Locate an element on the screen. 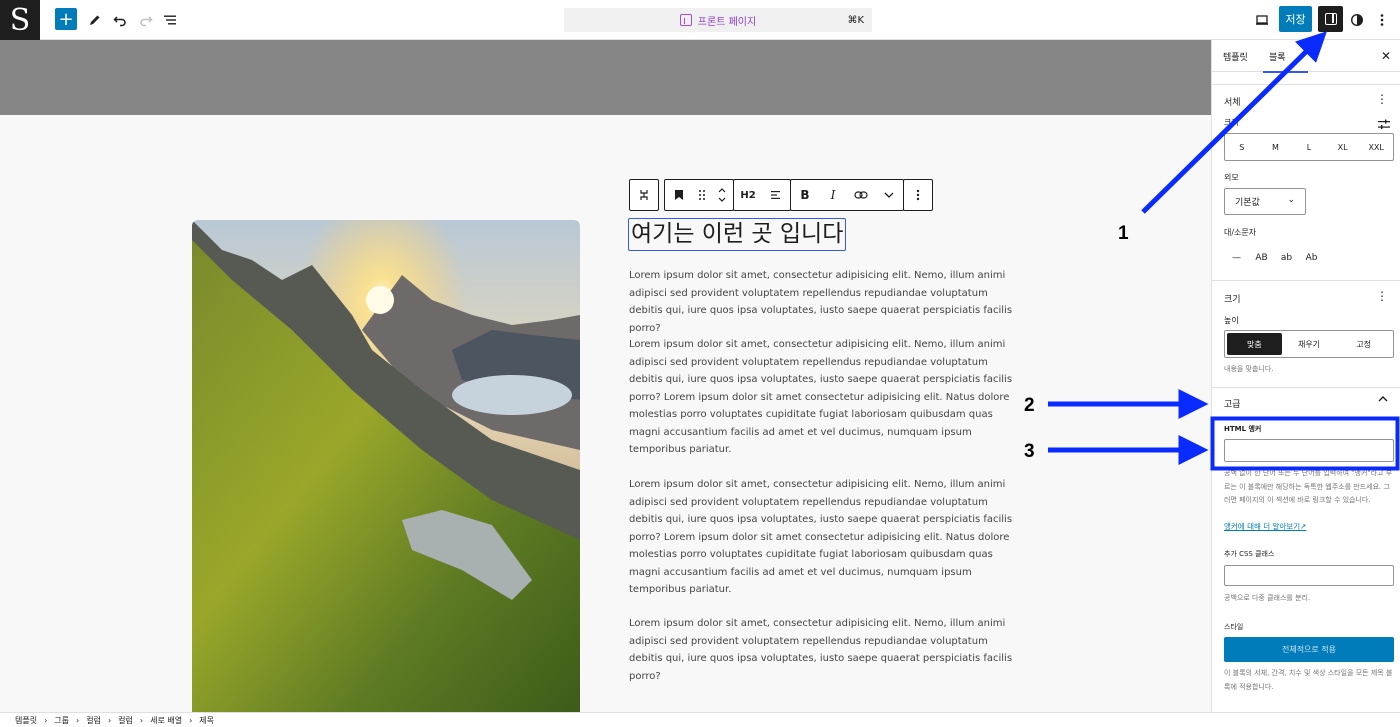 This screenshot has width=1400, height=727. height-toggle-group: 맞춤 채우기 고정 is located at coordinates (1309, 344).